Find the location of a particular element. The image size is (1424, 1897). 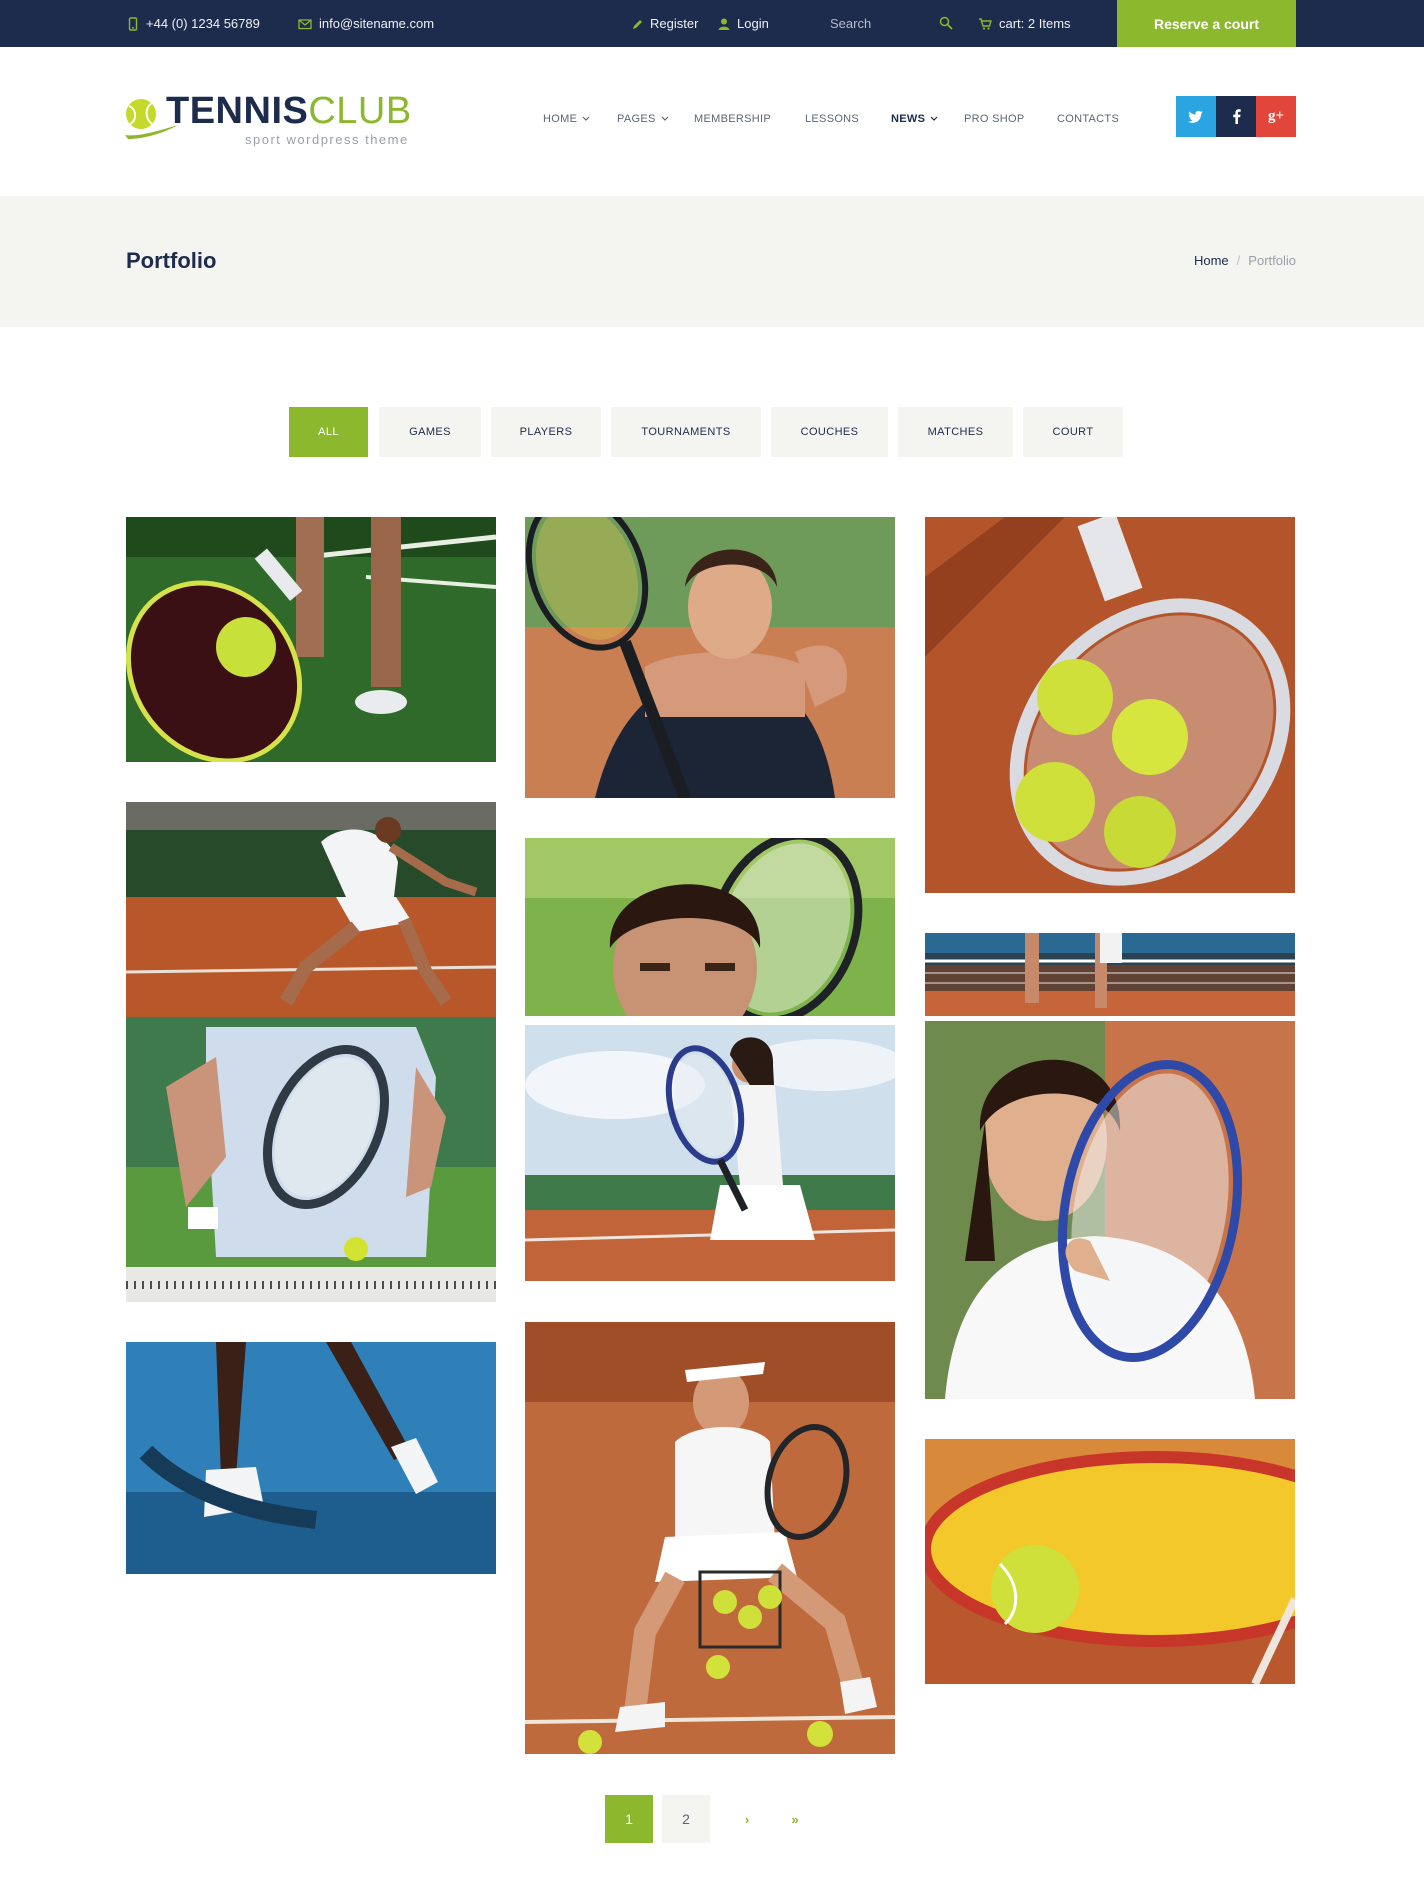

facebook-icon is located at coordinates (1236, 116).